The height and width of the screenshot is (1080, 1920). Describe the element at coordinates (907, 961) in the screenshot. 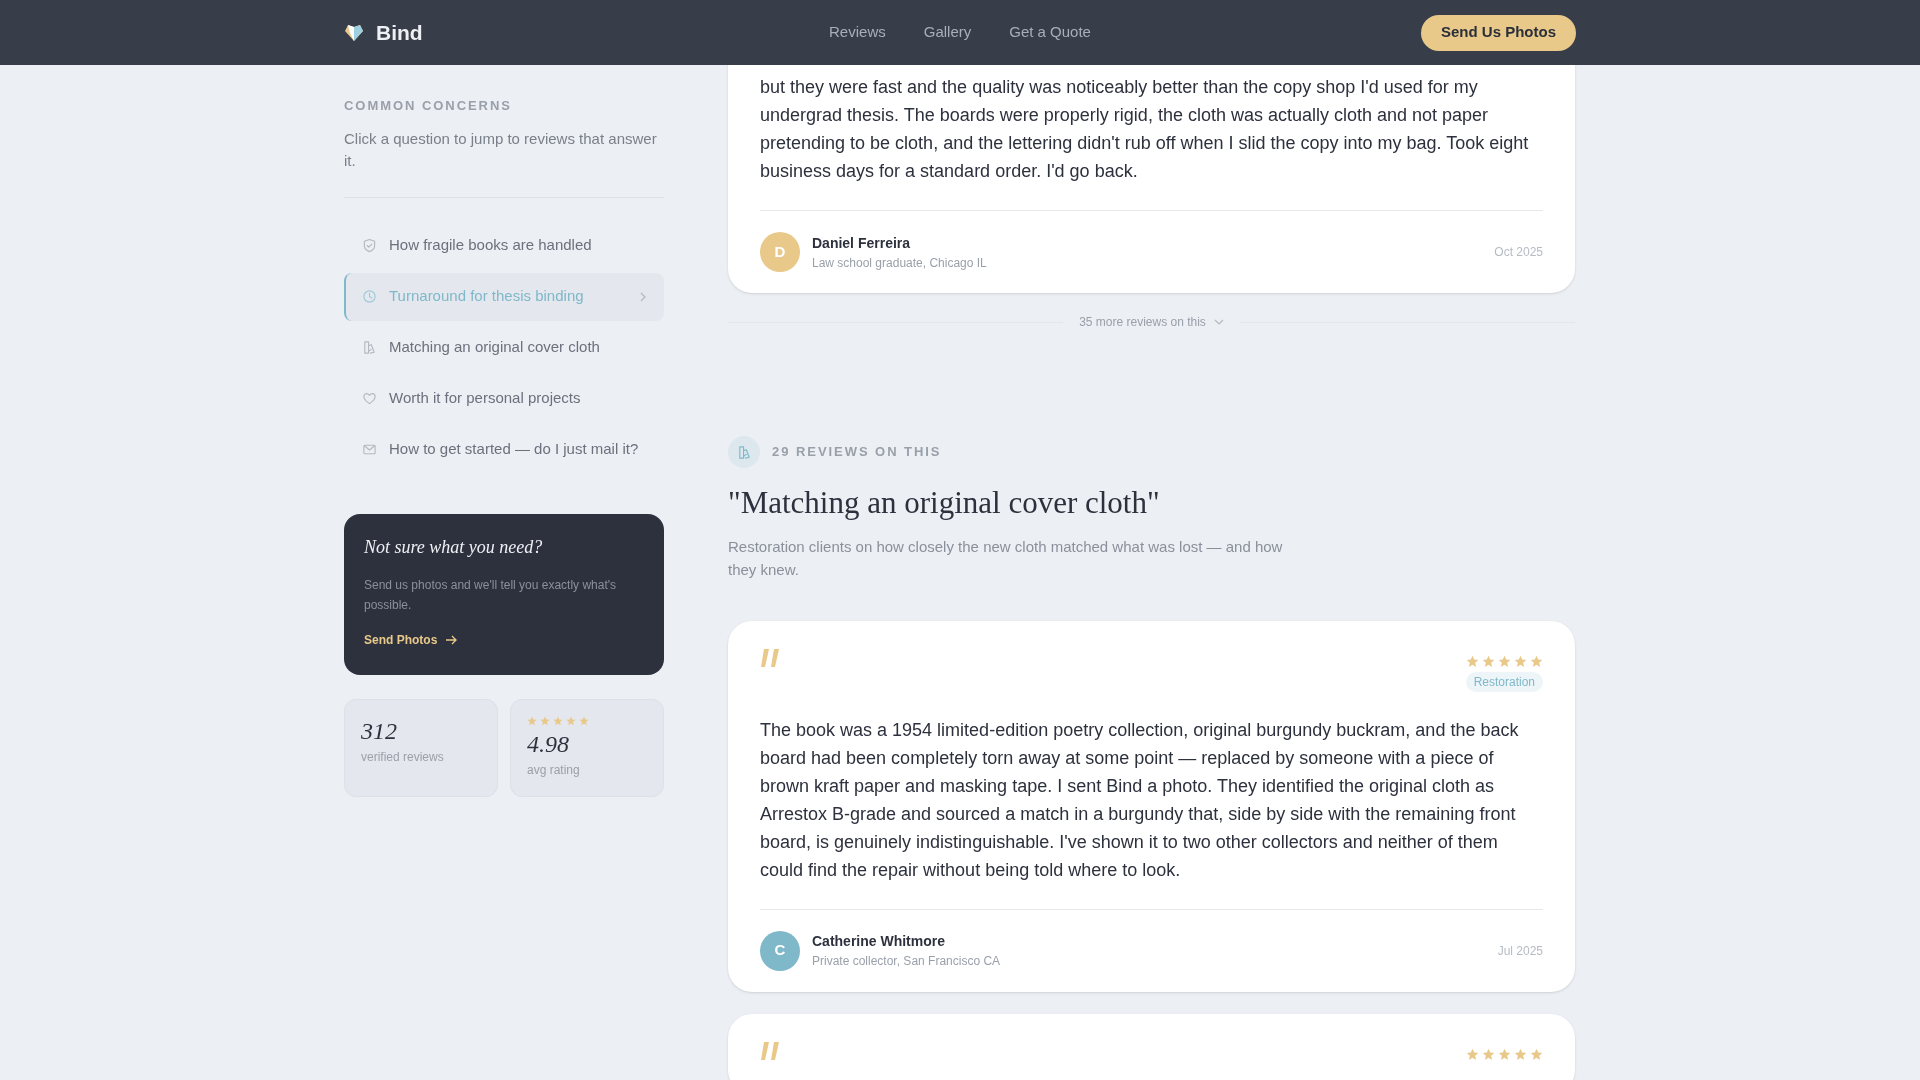

I see `author-role: Private collector, San Francisco CA` at that location.